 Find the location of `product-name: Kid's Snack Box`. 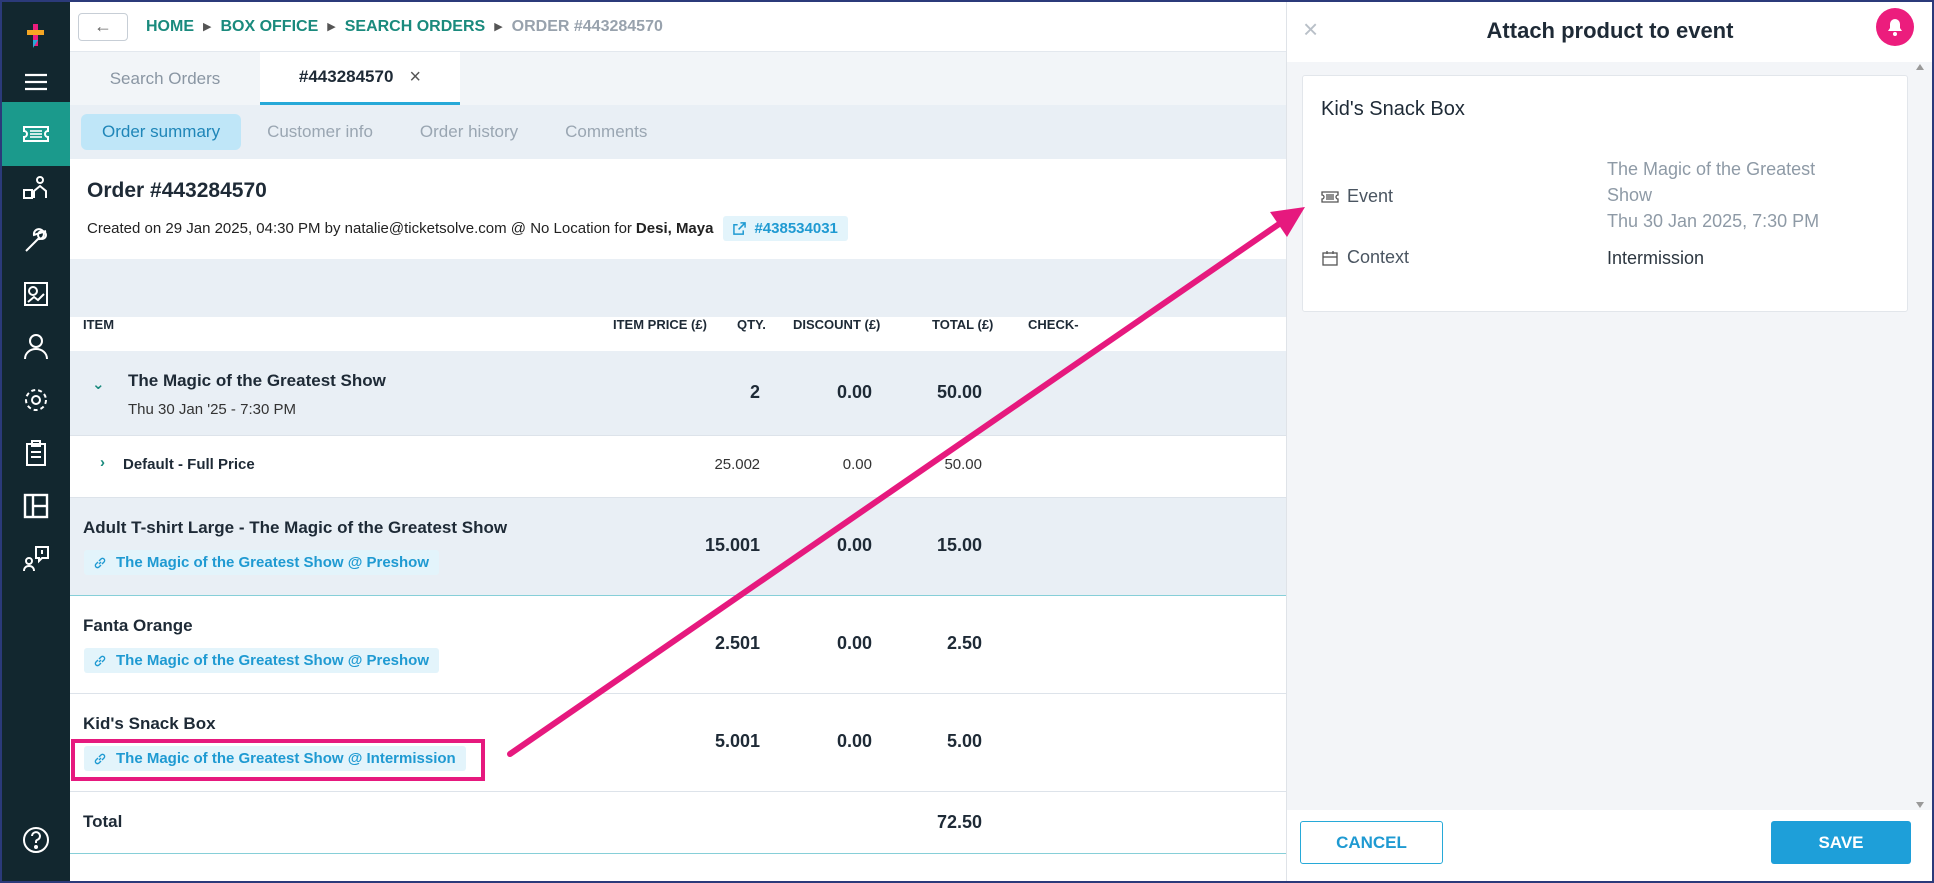

product-name: Kid's Snack Box is located at coordinates (1393, 109).